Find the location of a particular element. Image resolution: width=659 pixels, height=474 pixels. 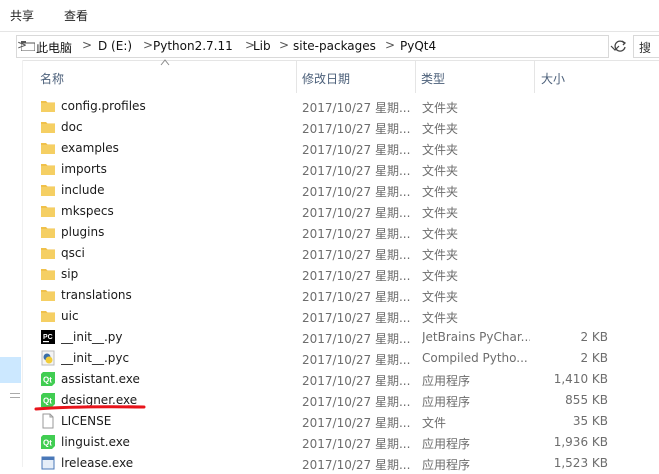

file-row: include 2017/10/27 星期... 文件夹 is located at coordinates (340, 190).